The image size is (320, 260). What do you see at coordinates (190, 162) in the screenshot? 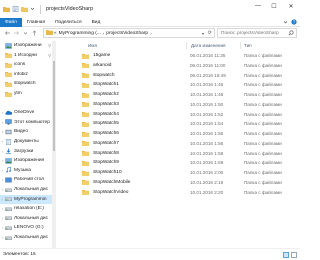
I see `file-row: StopWatch9 10.01.2016 1:59 Папка с файлами` at bounding box center [190, 162].